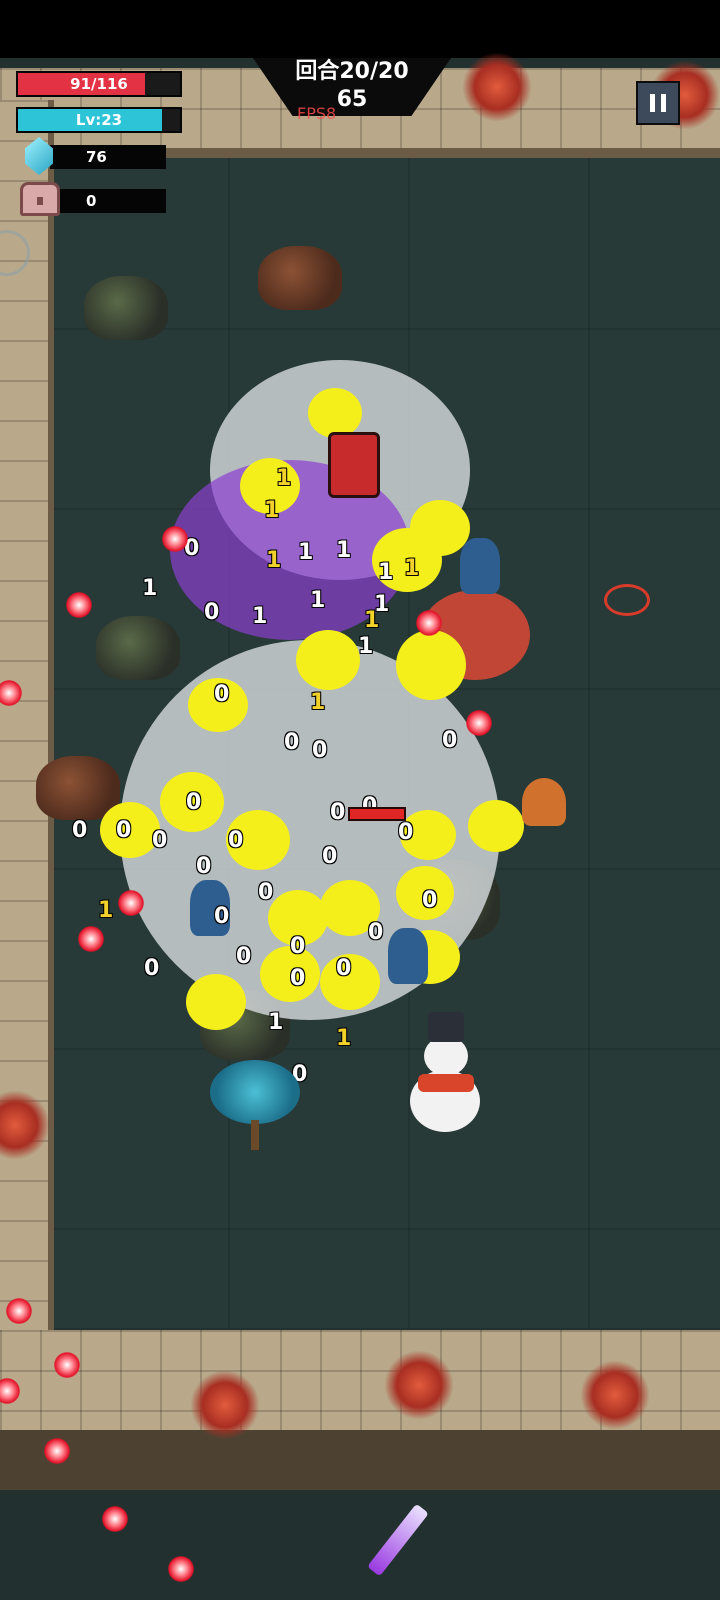  Describe the element at coordinates (91, 201) in the screenshot. I see `chest-count: 0` at that location.